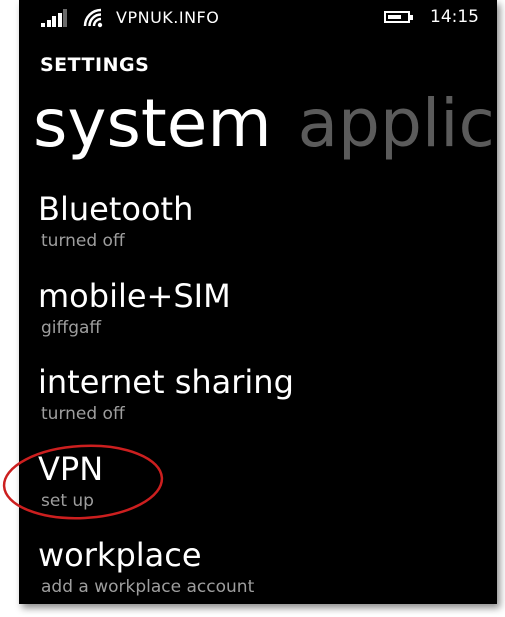 The width and height of the screenshot is (505, 617). What do you see at coordinates (394, 17) in the screenshot?
I see `battery-level` at bounding box center [394, 17].